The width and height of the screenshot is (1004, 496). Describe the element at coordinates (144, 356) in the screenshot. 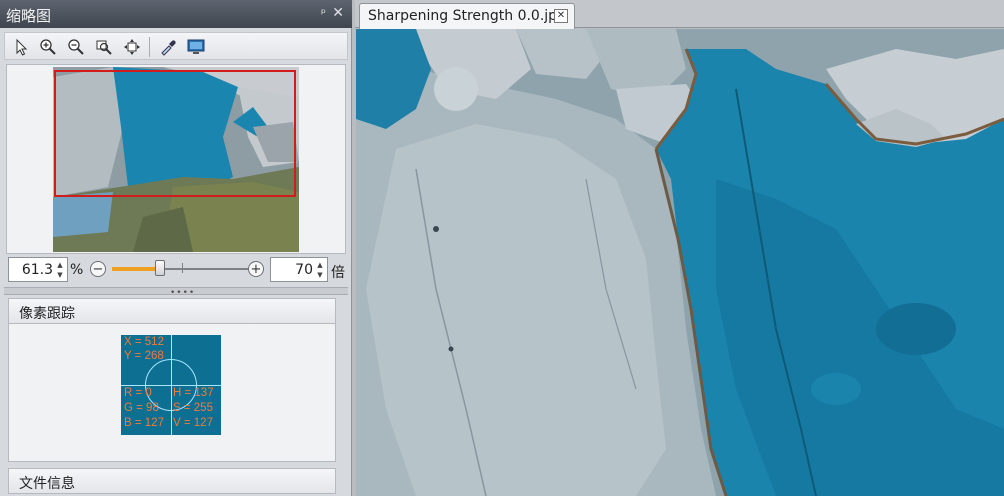

I see `pixel-y: Y = 268` at that location.